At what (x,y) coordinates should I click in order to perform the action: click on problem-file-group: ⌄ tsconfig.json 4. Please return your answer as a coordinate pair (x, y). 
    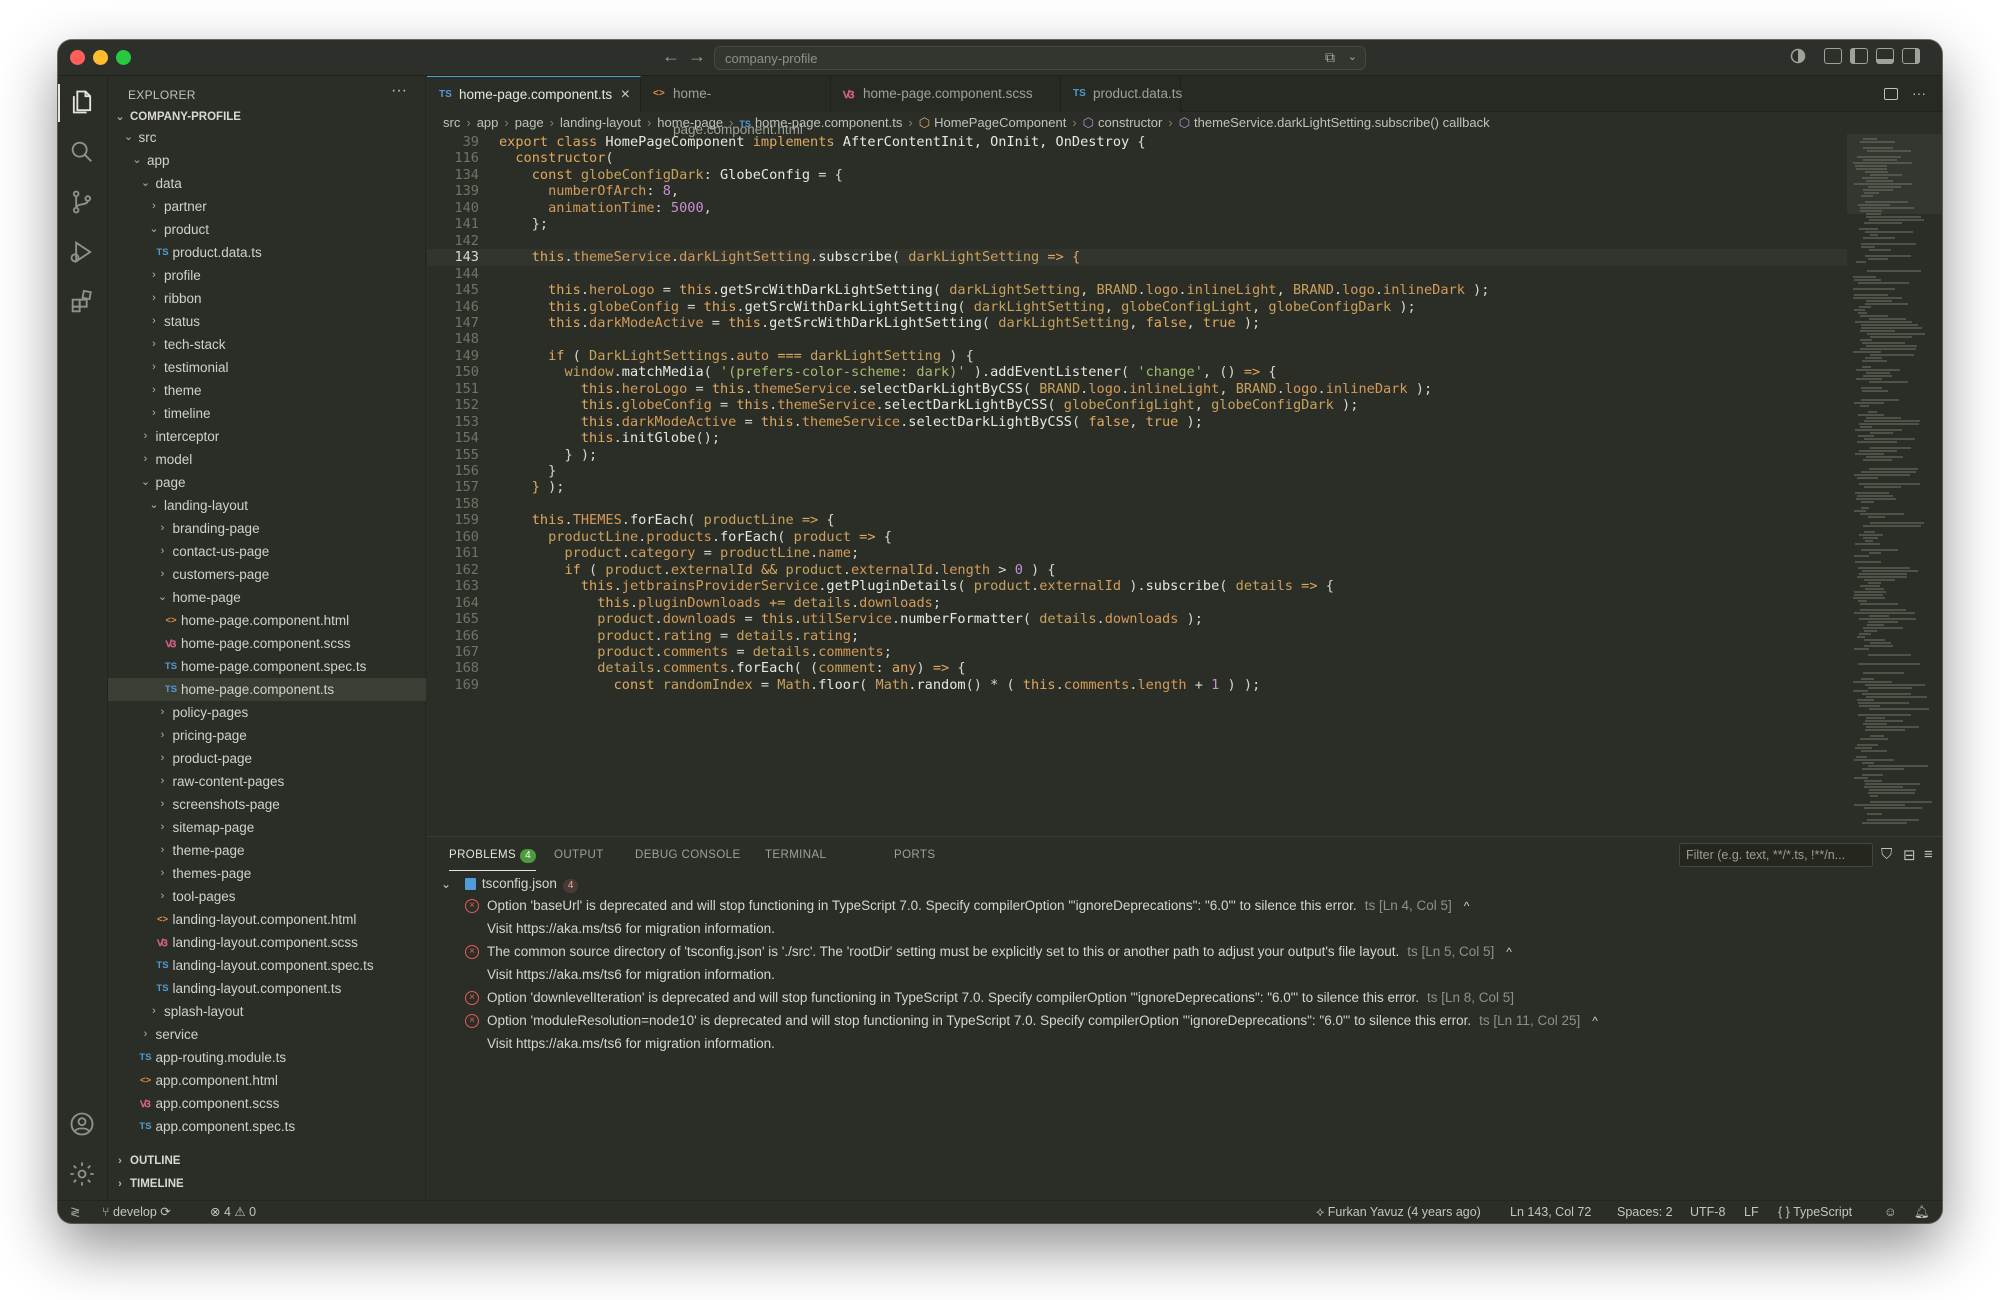
    Looking at the image, I should click on (510, 884).